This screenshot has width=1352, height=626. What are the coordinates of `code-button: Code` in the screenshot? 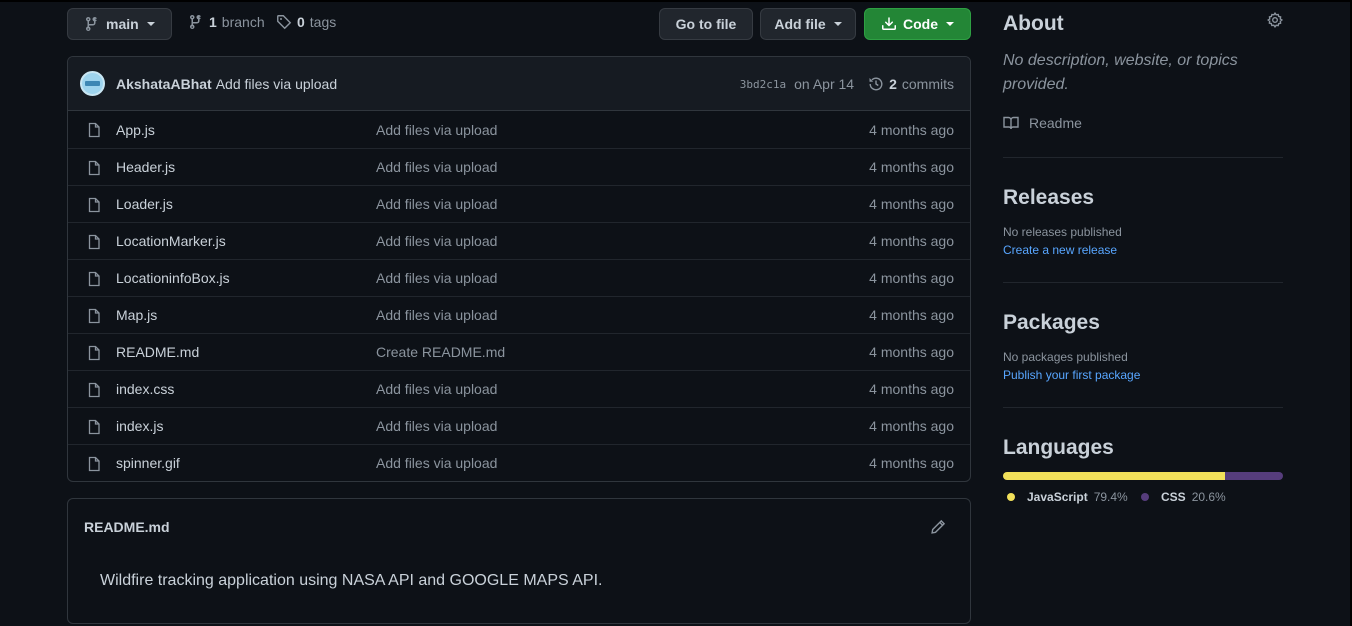 It's located at (917, 24).